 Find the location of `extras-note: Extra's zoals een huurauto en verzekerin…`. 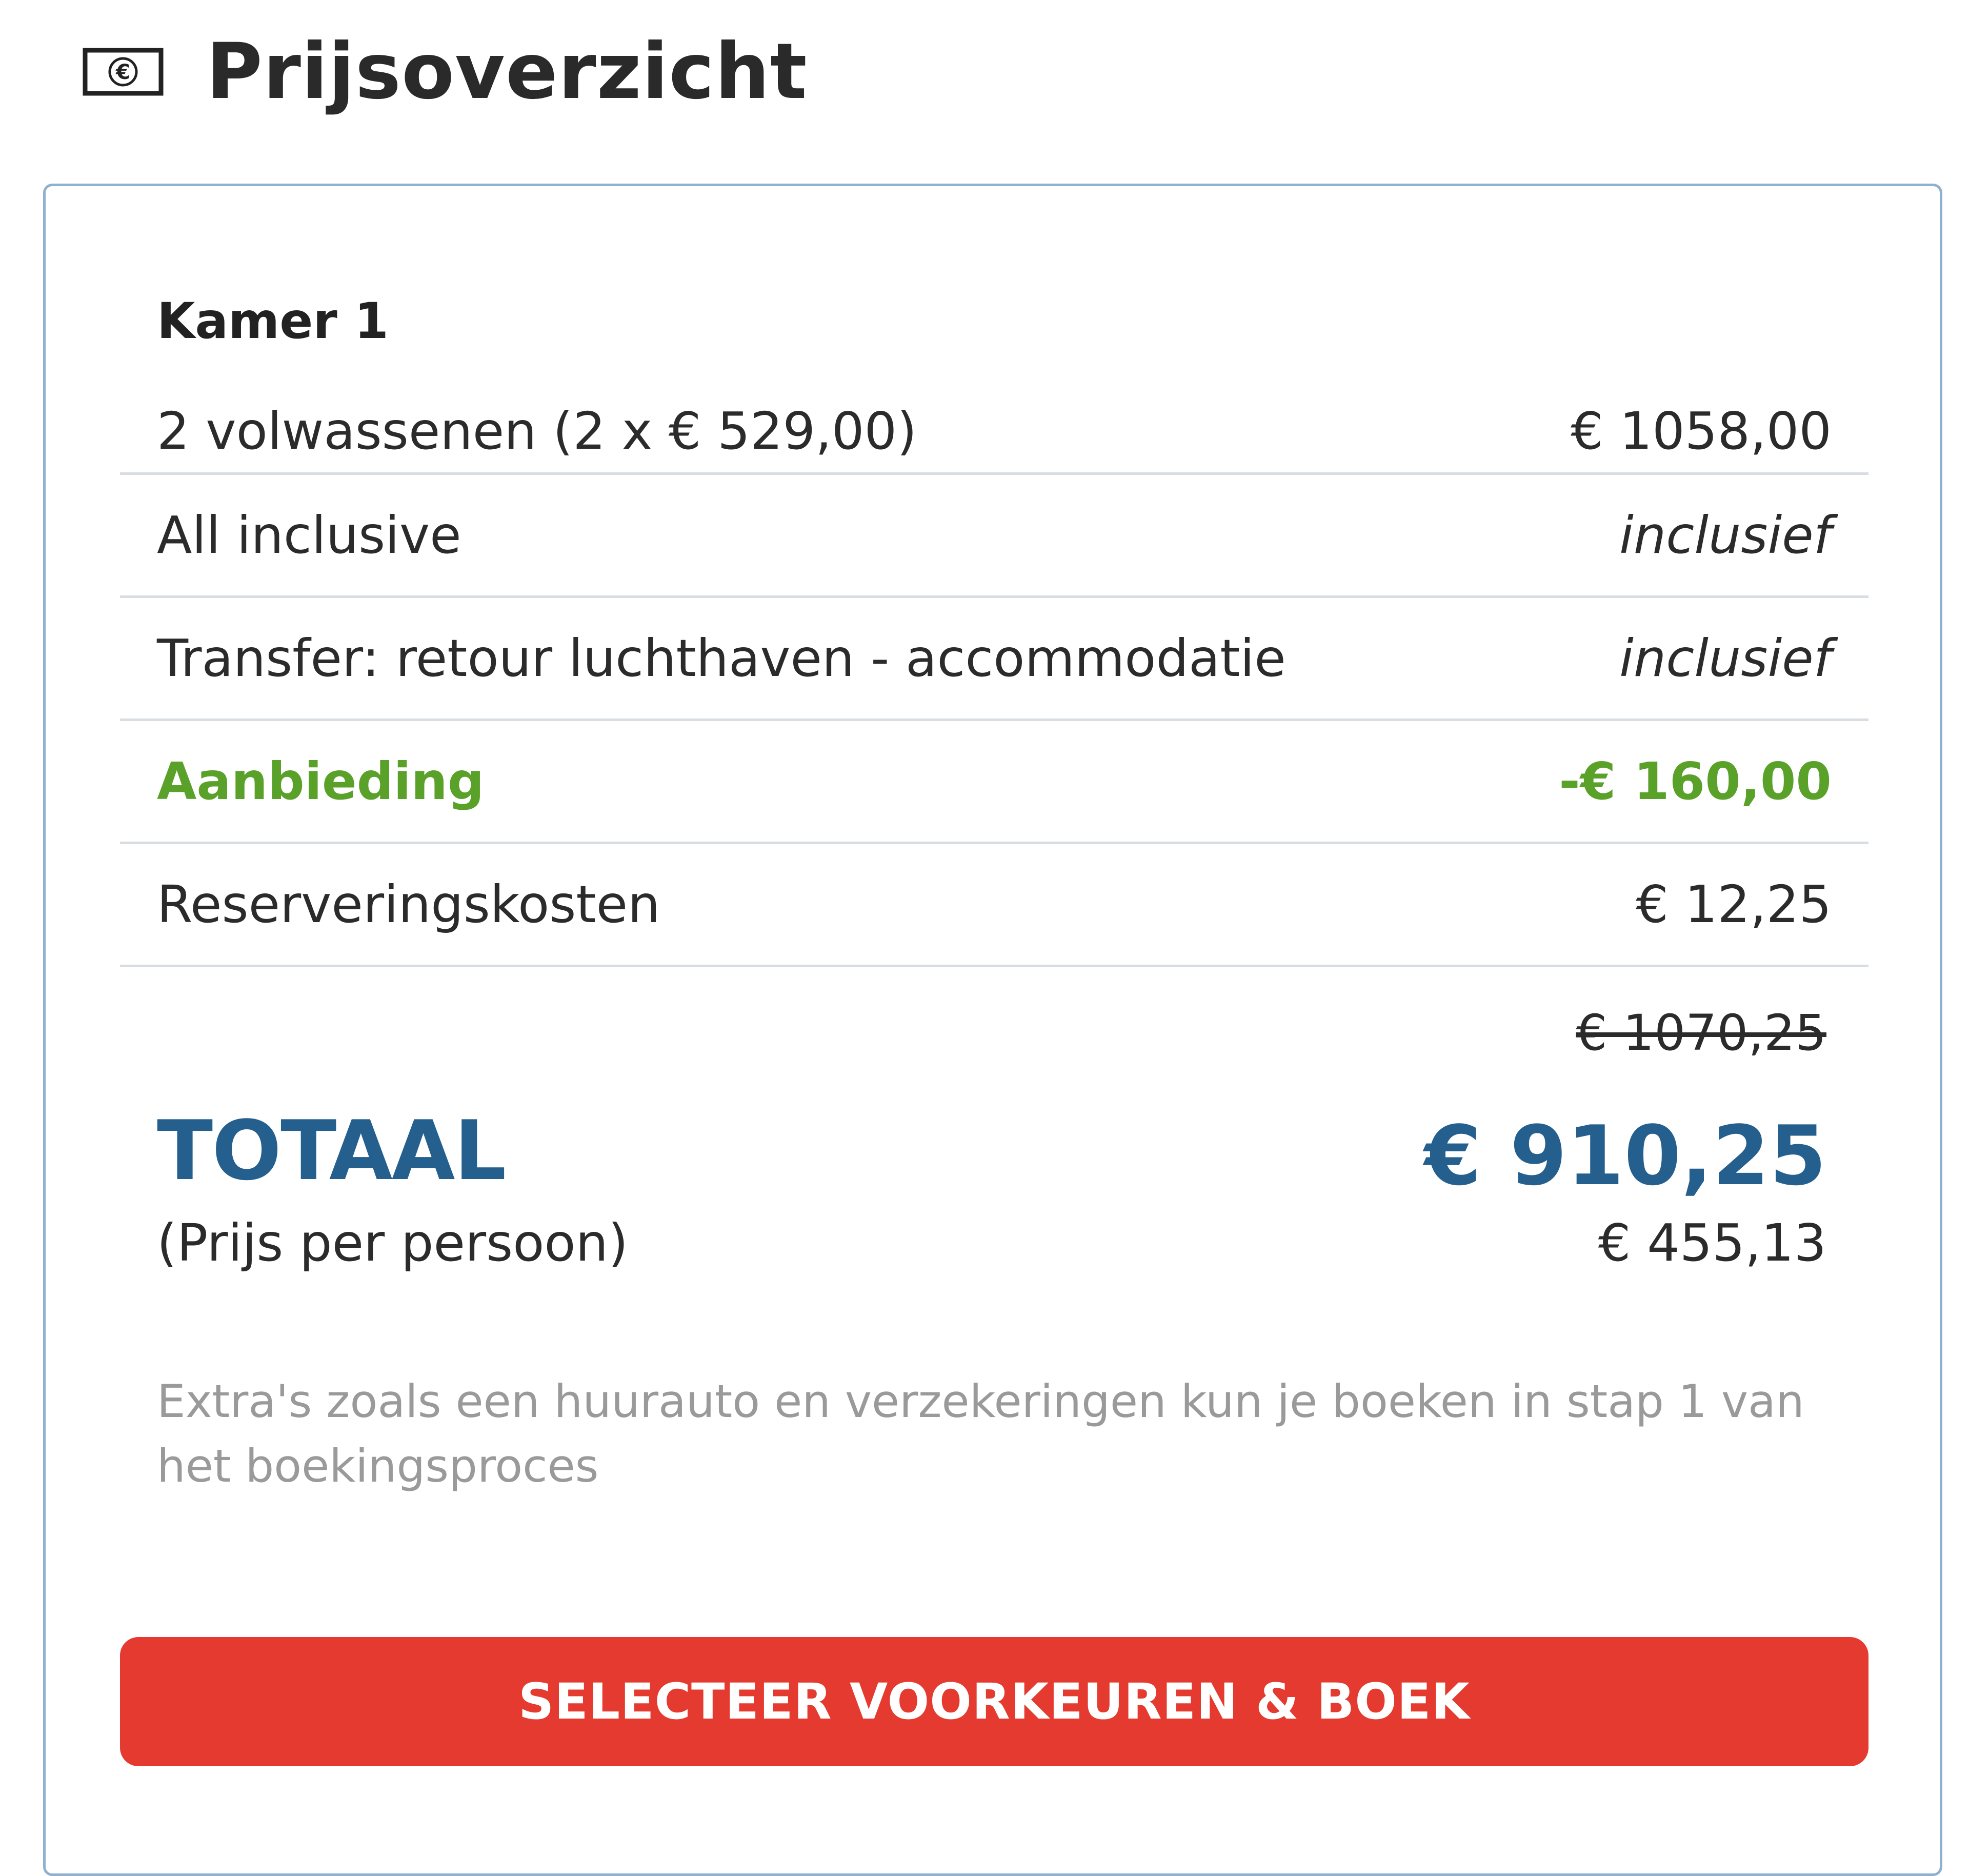

extras-note: Extra's zoals een huurauto en verzekerin… is located at coordinates (981, 1433).